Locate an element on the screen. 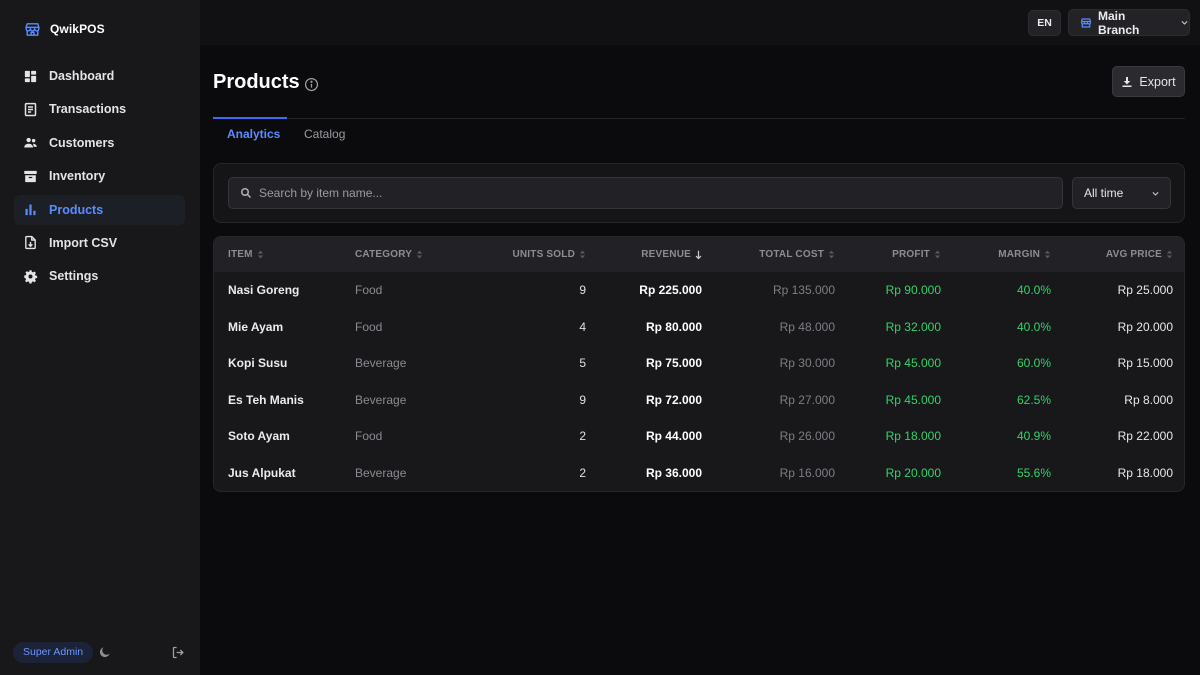 This screenshot has height=675, width=1200. tab-analytics: Analytics is located at coordinates (253, 134).